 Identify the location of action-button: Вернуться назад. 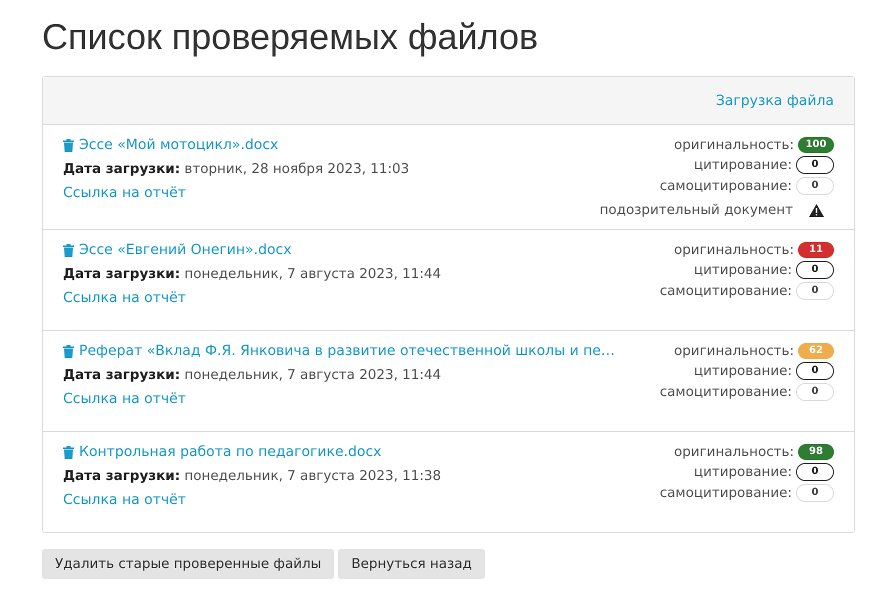
(411, 564).